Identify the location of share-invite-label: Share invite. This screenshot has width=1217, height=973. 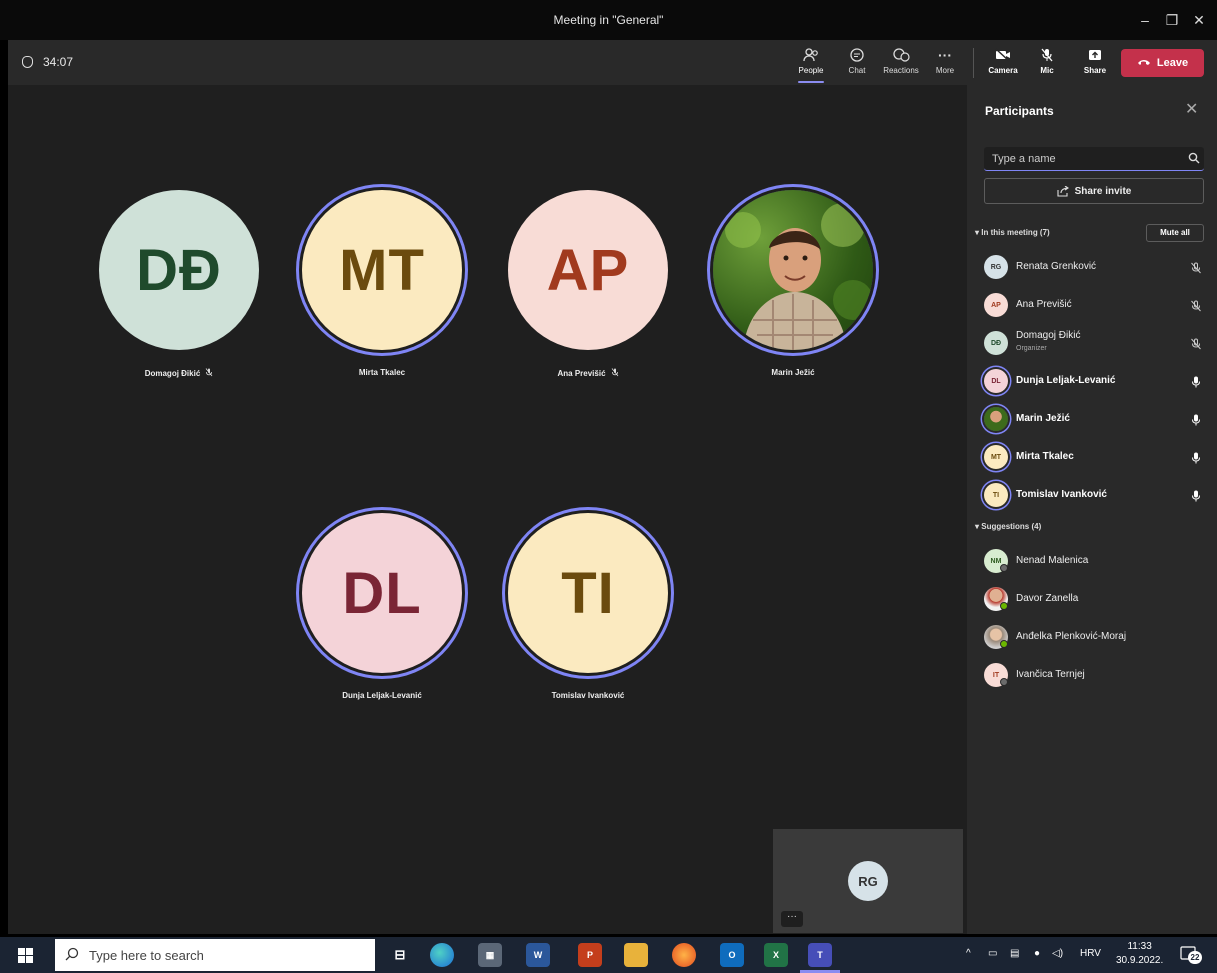
(1103, 191).